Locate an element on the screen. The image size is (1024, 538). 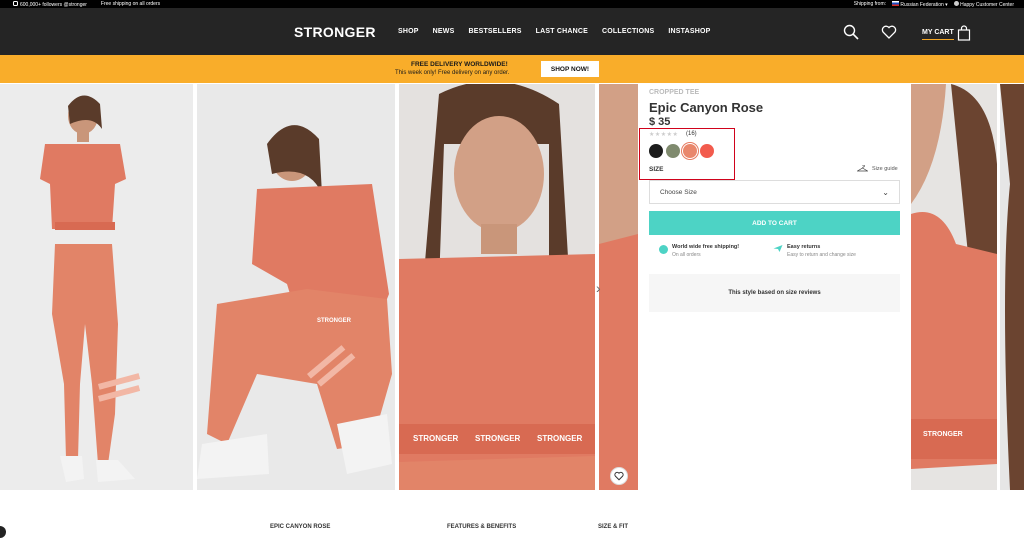
avatar-icon is located at coordinates (956, 3).